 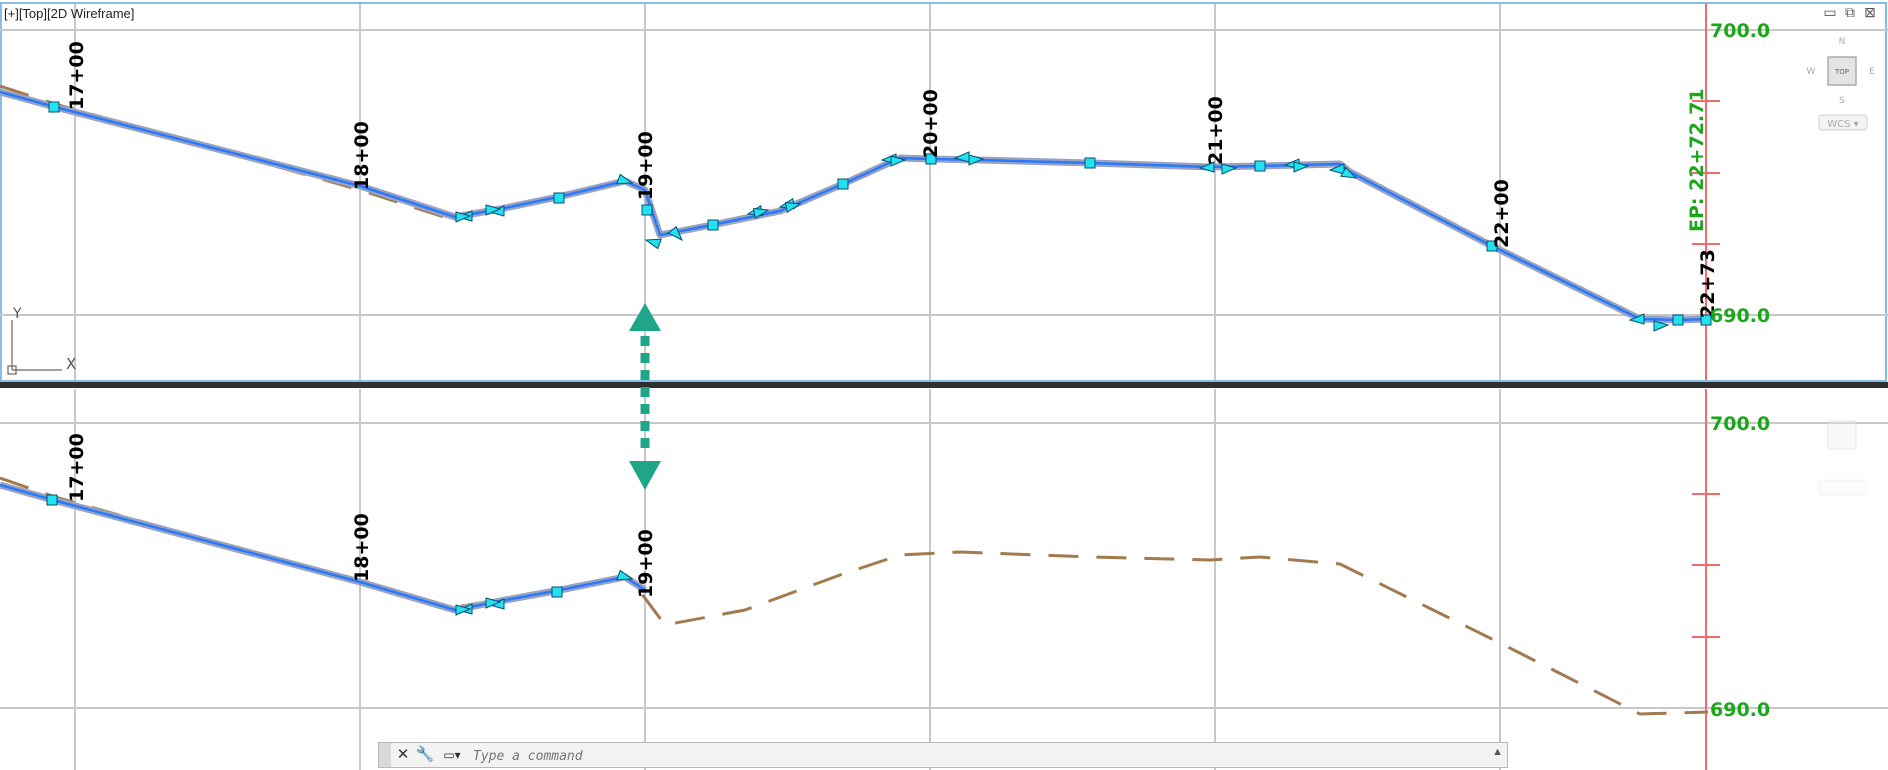 I want to click on elevation-label-690-bottom: 690.0, so click(x=1740, y=710).